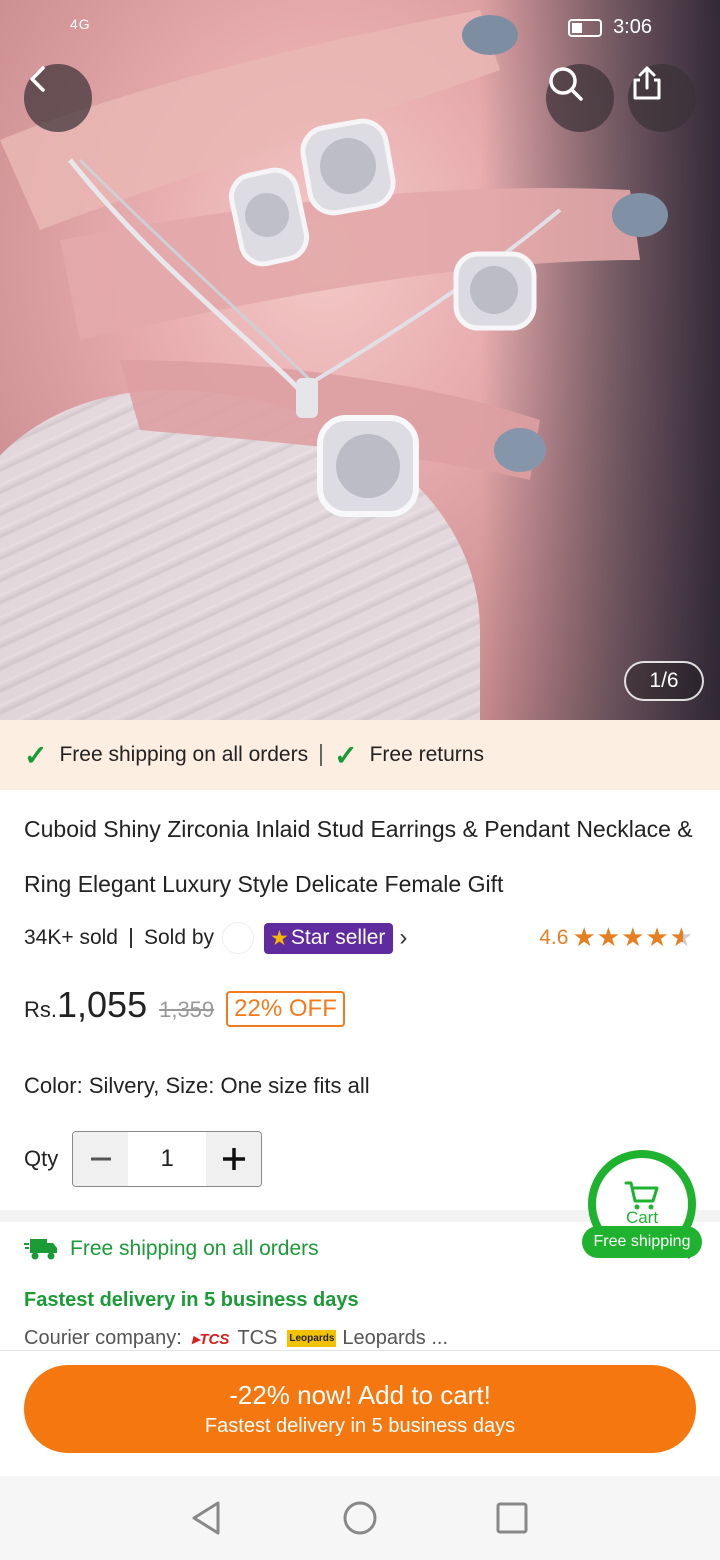  I want to click on size-value: One size fits all, so click(295, 1085).